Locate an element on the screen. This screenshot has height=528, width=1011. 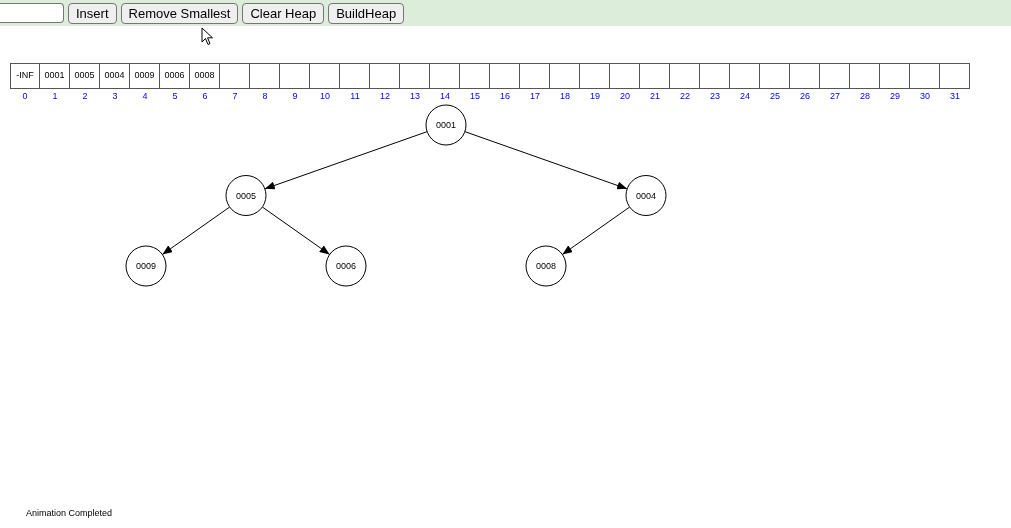
array-index: 5 is located at coordinates (175, 96).